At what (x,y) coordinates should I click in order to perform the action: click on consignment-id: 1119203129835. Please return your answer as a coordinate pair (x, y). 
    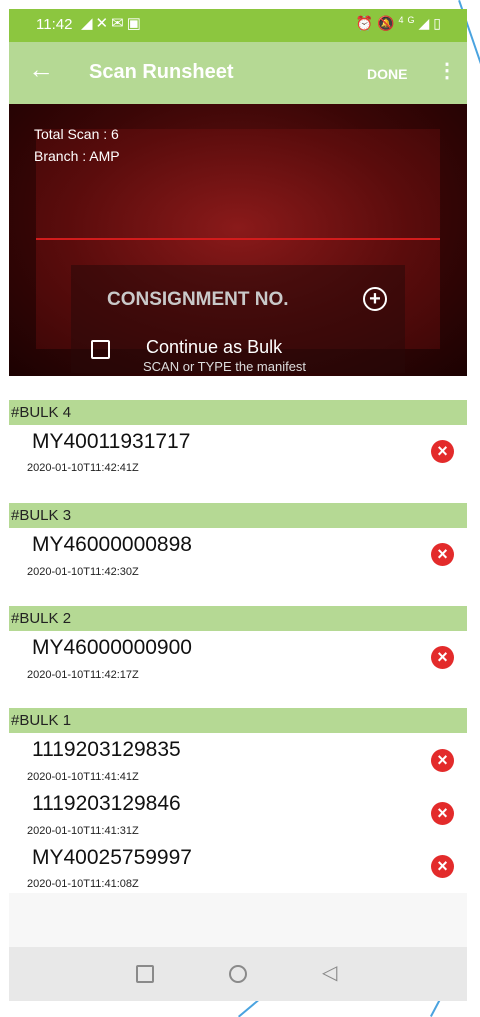
    Looking at the image, I should click on (106, 749).